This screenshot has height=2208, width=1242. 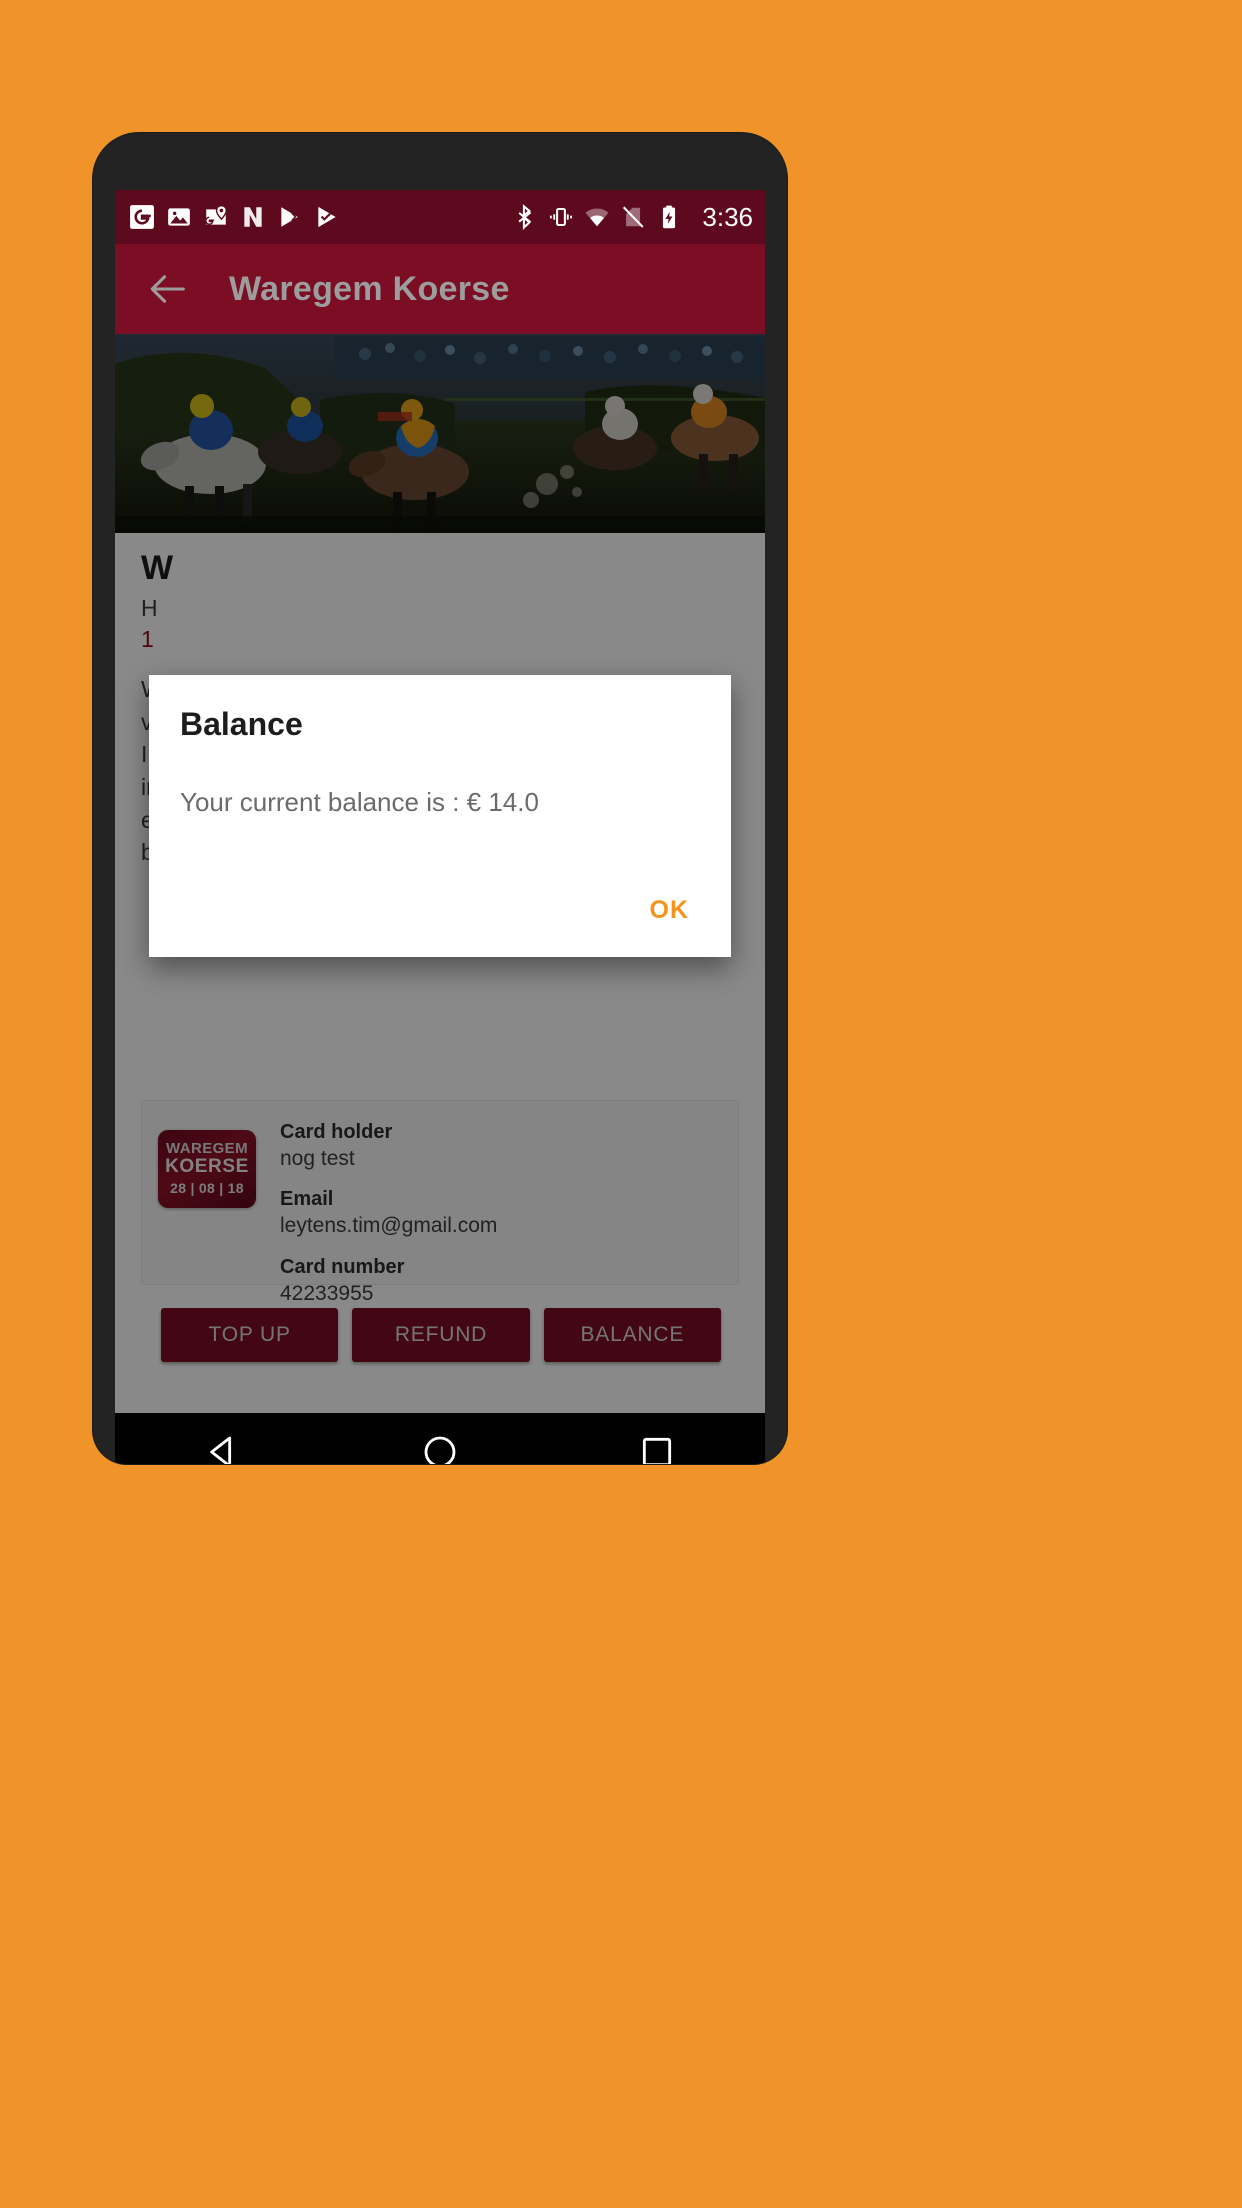 What do you see at coordinates (632, 1335) in the screenshot?
I see `balance-button: BALANCE` at bounding box center [632, 1335].